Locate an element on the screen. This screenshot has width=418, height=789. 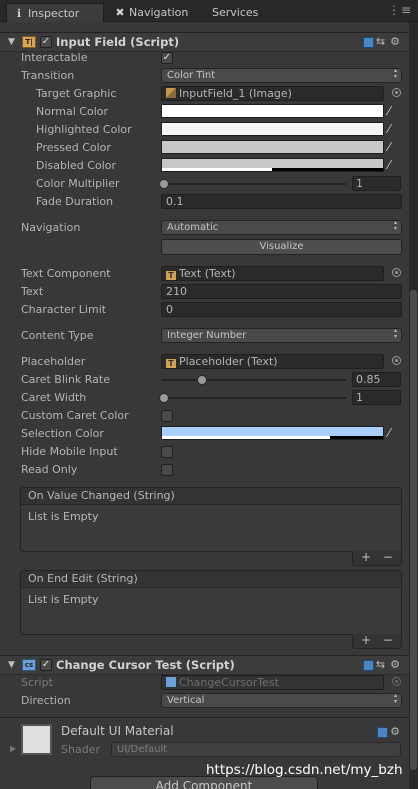
transition-dropdown: Color Tint is located at coordinates (281, 75).